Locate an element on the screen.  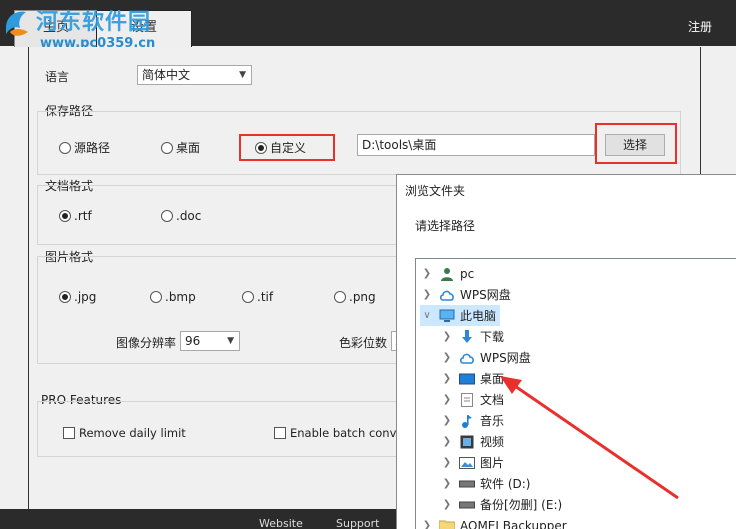
annotation-arrow is located at coordinates (589, 438).